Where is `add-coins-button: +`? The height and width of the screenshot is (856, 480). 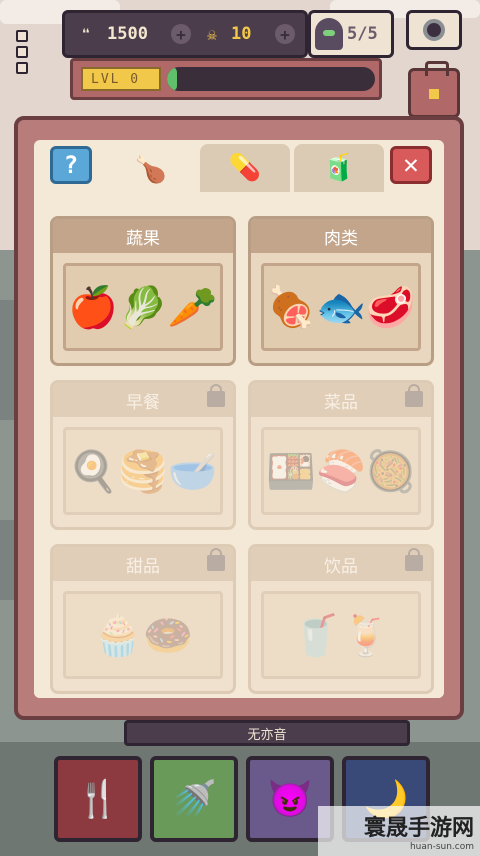 add-coins-button: + is located at coordinates (181, 34).